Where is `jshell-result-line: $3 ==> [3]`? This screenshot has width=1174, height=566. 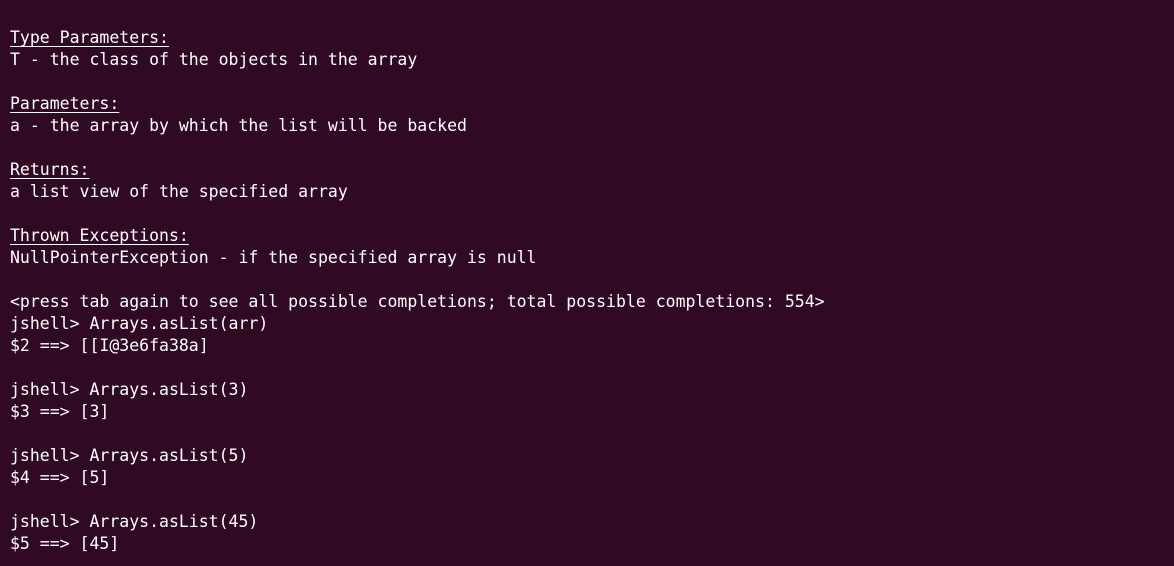 jshell-result-line: $3 ==> [3] is located at coordinates (60, 411).